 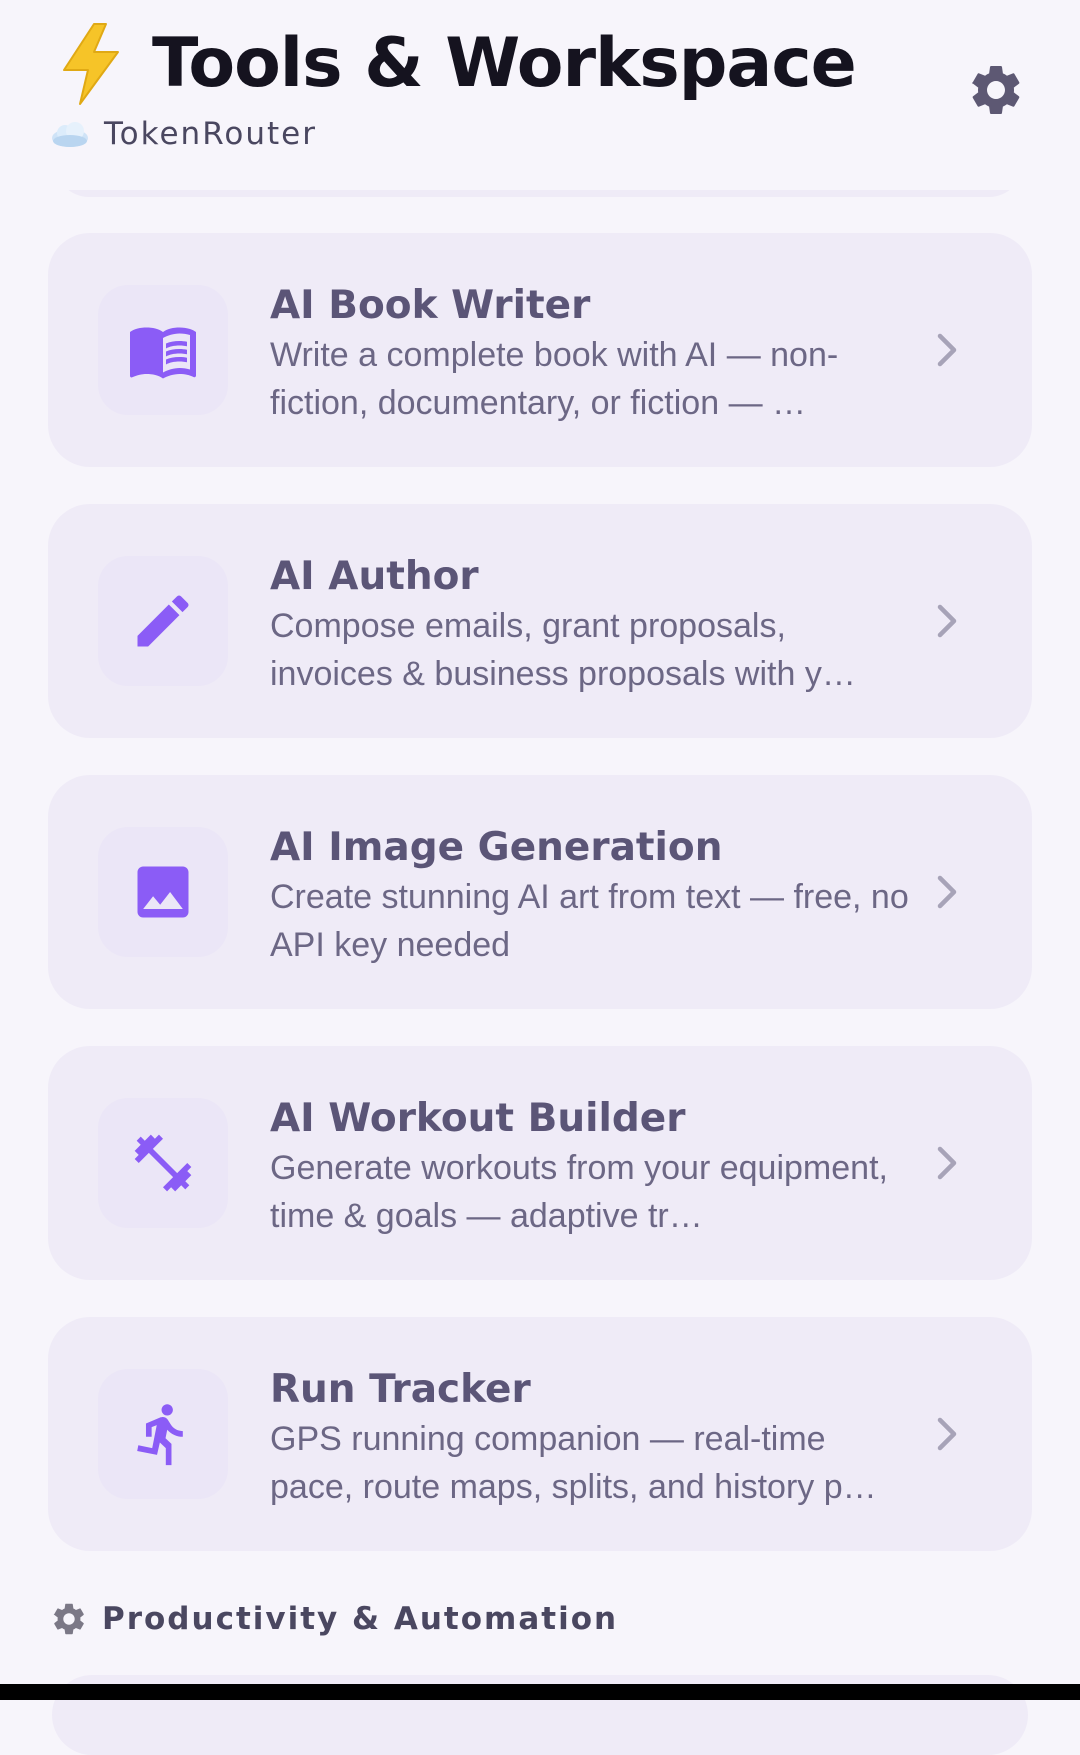 I want to click on section-heading: Productivity & Automation, so click(x=334, y=1619).